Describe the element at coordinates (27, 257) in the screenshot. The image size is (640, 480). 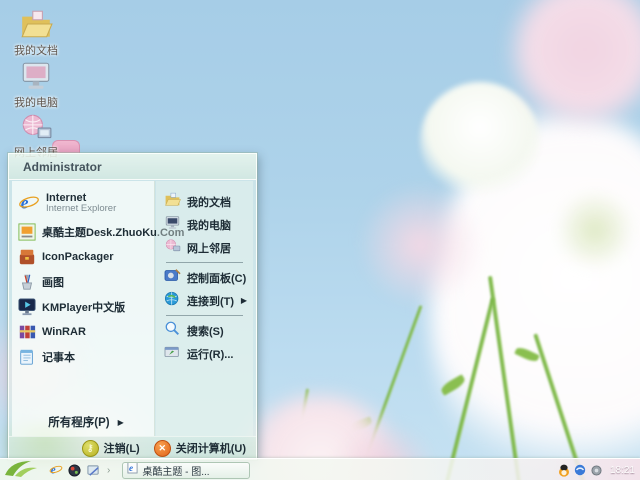
I see `iconpackager-icon` at that location.